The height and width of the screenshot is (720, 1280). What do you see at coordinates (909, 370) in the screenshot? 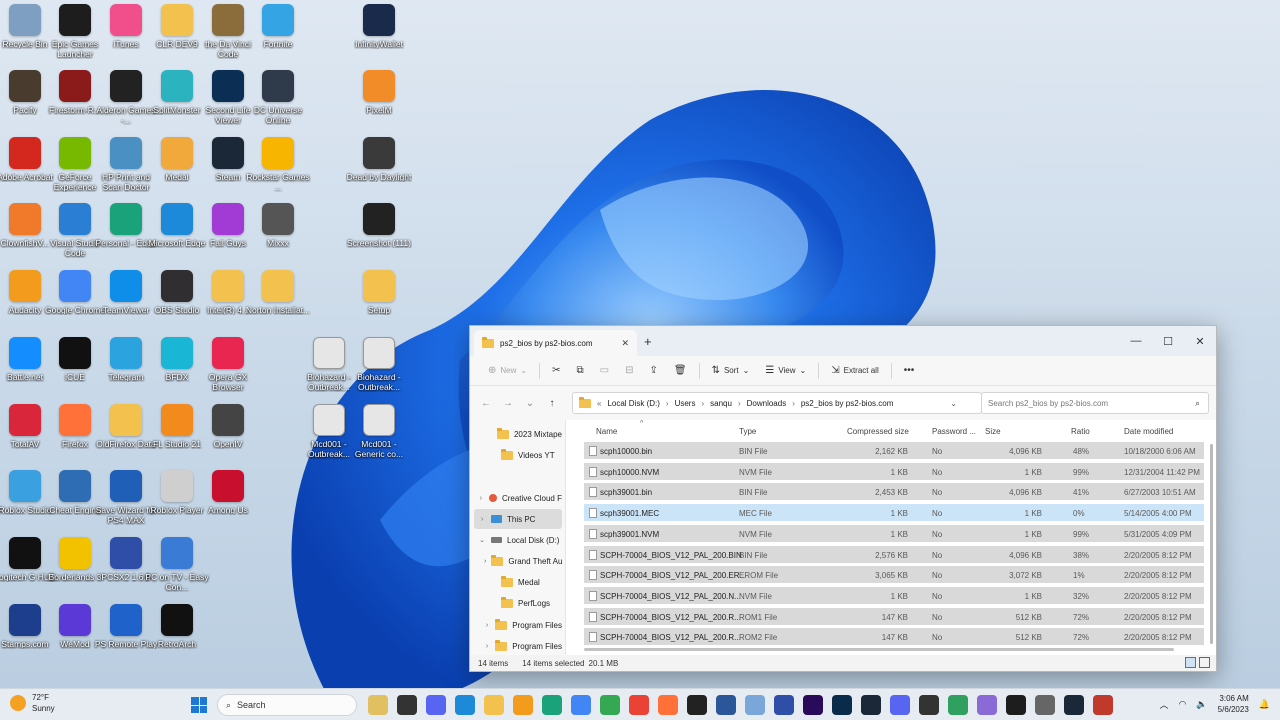
I see `more-options-button: •••` at bounding box center [909, 370].